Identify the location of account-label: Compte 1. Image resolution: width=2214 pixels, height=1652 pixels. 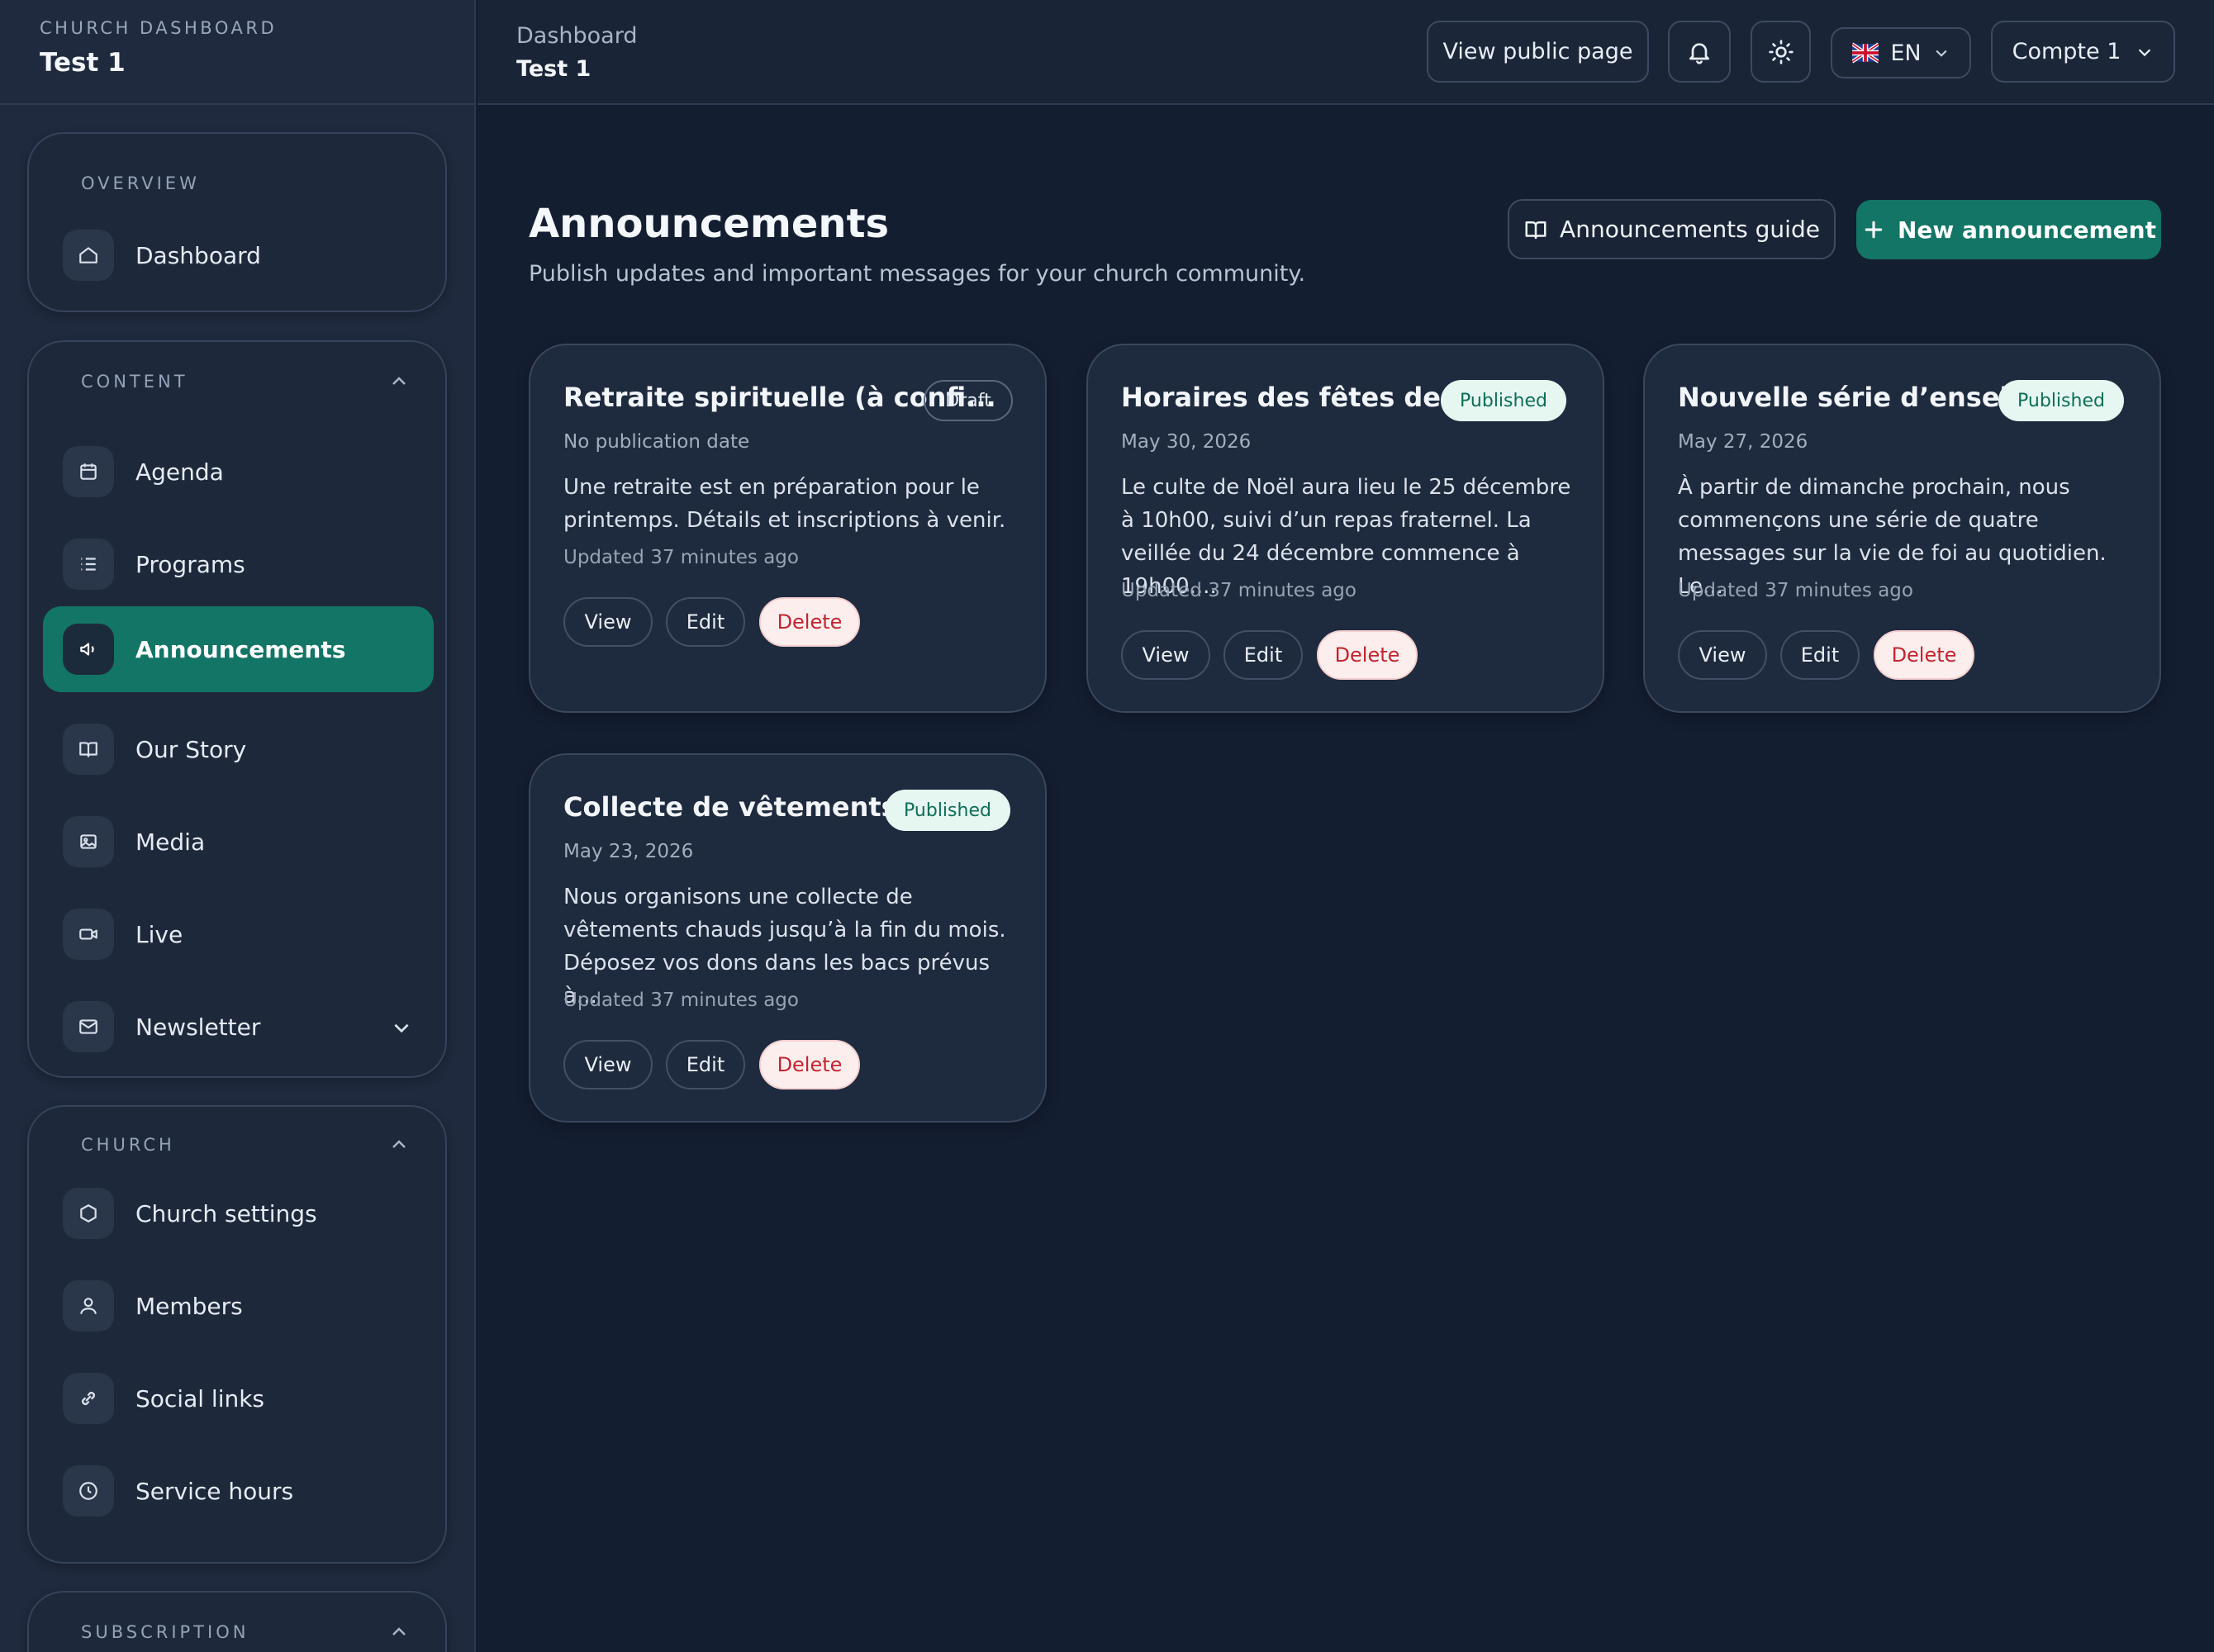
(2066, 51).